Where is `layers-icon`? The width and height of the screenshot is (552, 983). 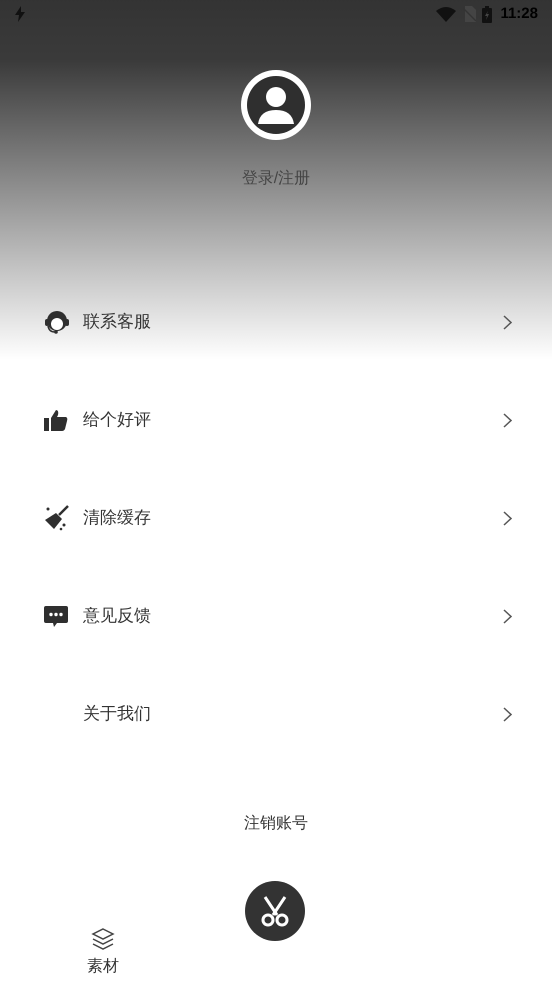
layers-icon is located at coordinates (103, 939).